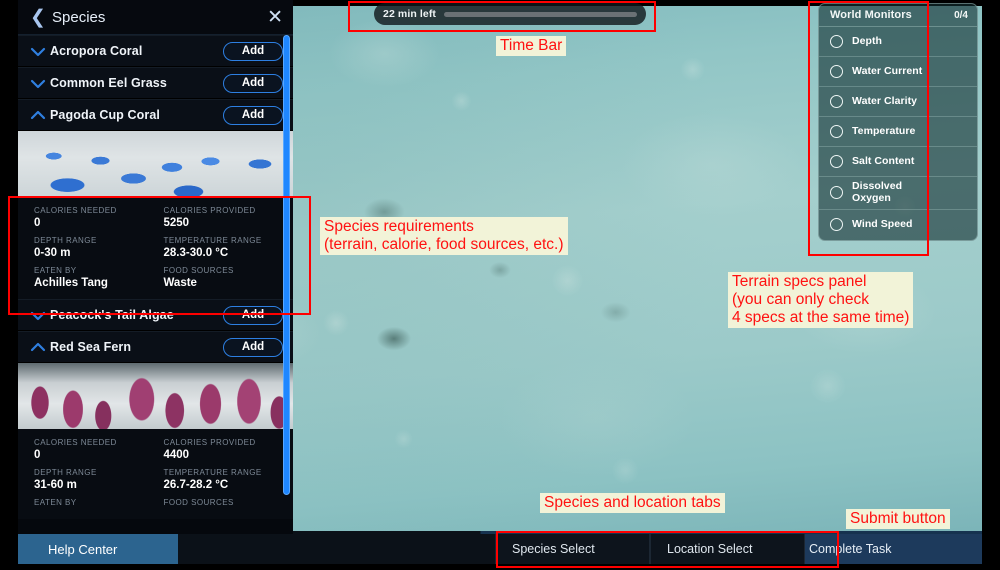  I want to click on world-monitors-header: World Monitors 0/4, so click(898, 15).